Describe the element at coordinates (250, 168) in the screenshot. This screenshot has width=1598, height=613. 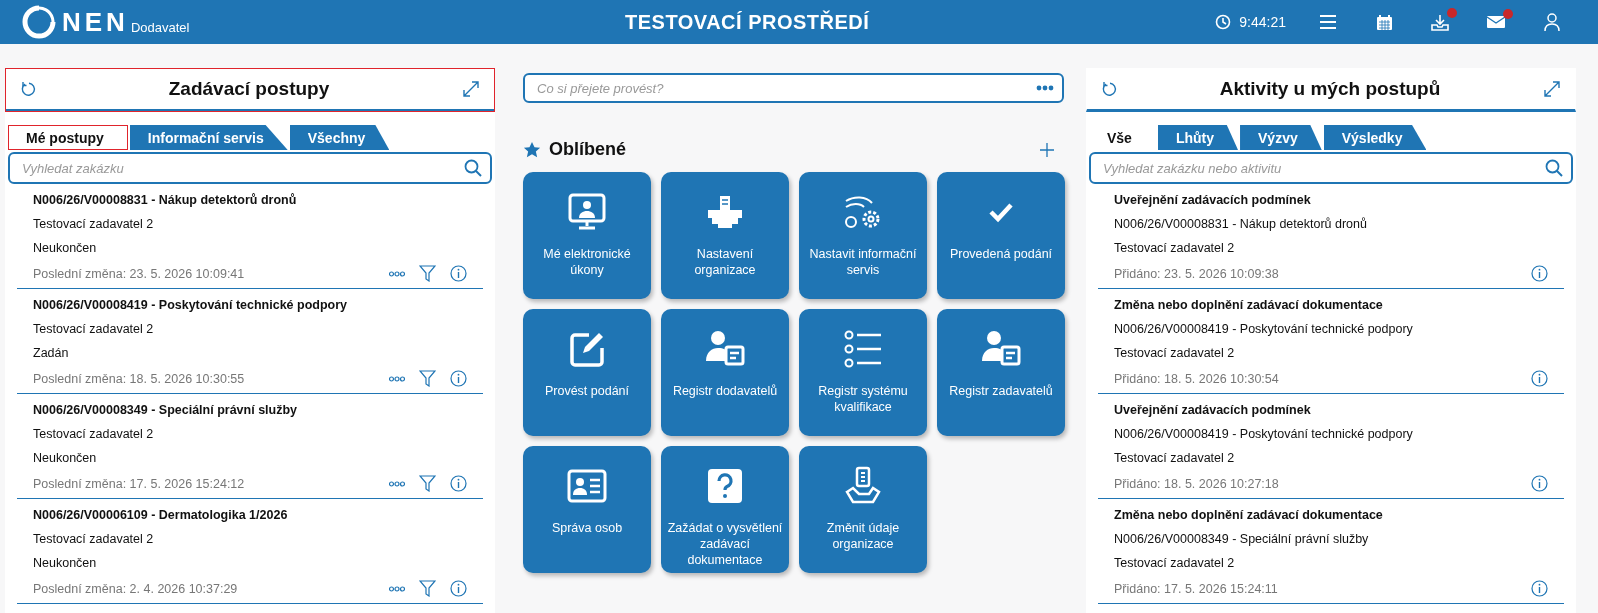
I see `search-field: Vyhledat zakázku` at that location.